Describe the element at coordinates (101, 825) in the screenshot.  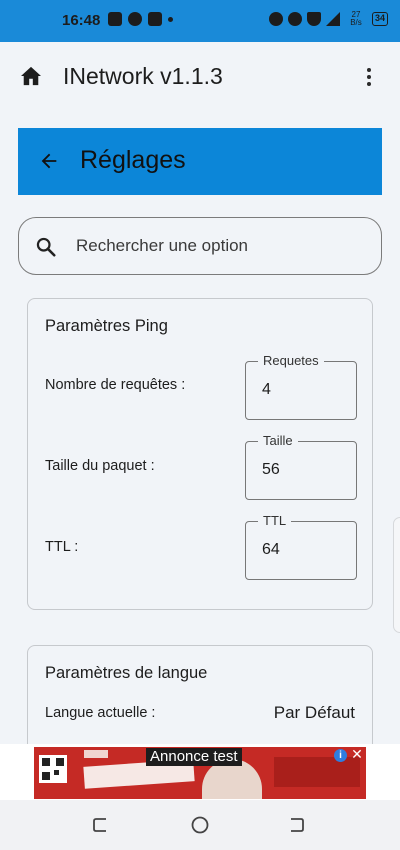
I see `recents-button` at that location.